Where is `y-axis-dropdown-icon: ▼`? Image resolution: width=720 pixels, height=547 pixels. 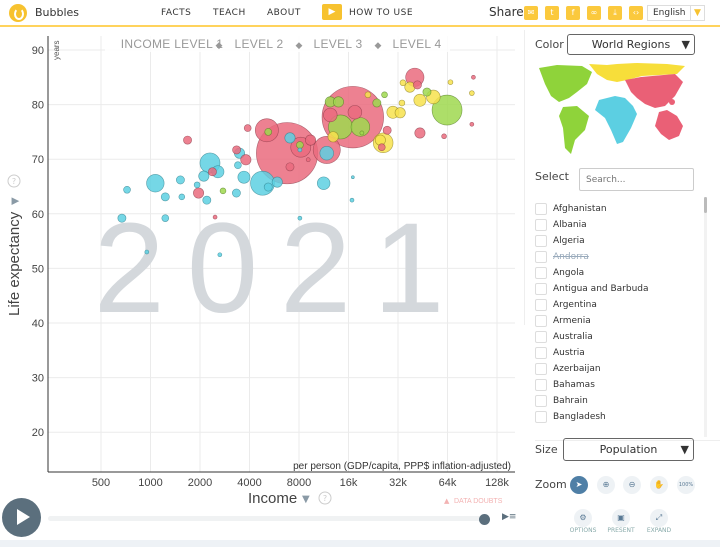 y-axis-dropdown-icon: ▼ is located at coordinates (15, 201).